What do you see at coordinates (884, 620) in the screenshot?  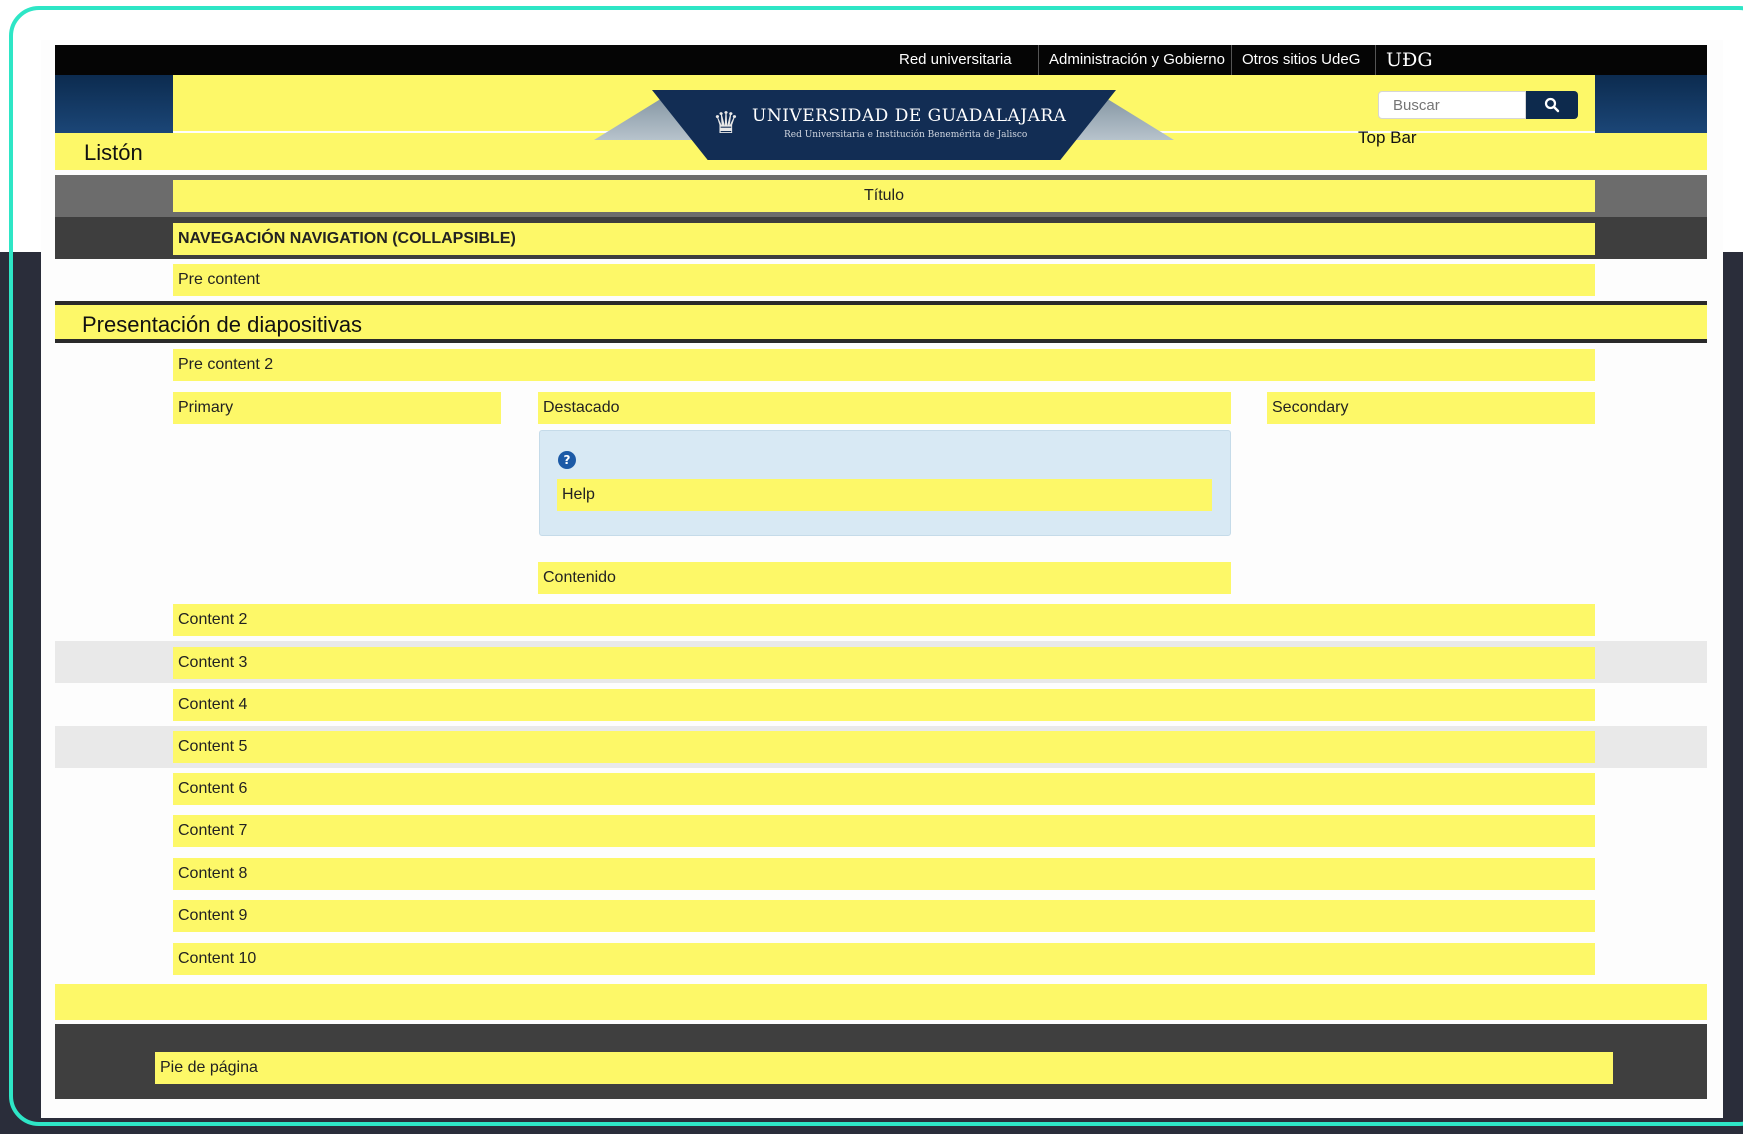 I see `content-2-region: Content 2` at bounding box center [884, 620].